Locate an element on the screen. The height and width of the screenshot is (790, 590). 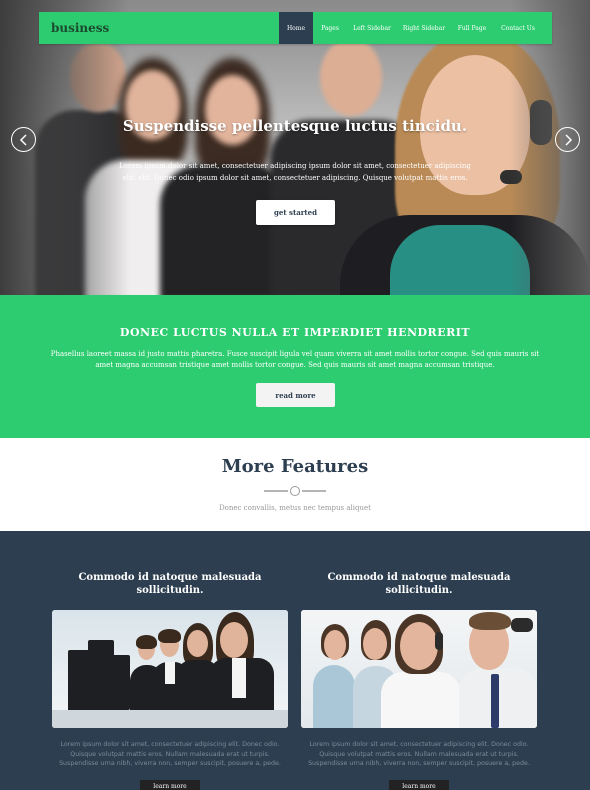
chevron-left-icon is located at coordinates (23, 139).